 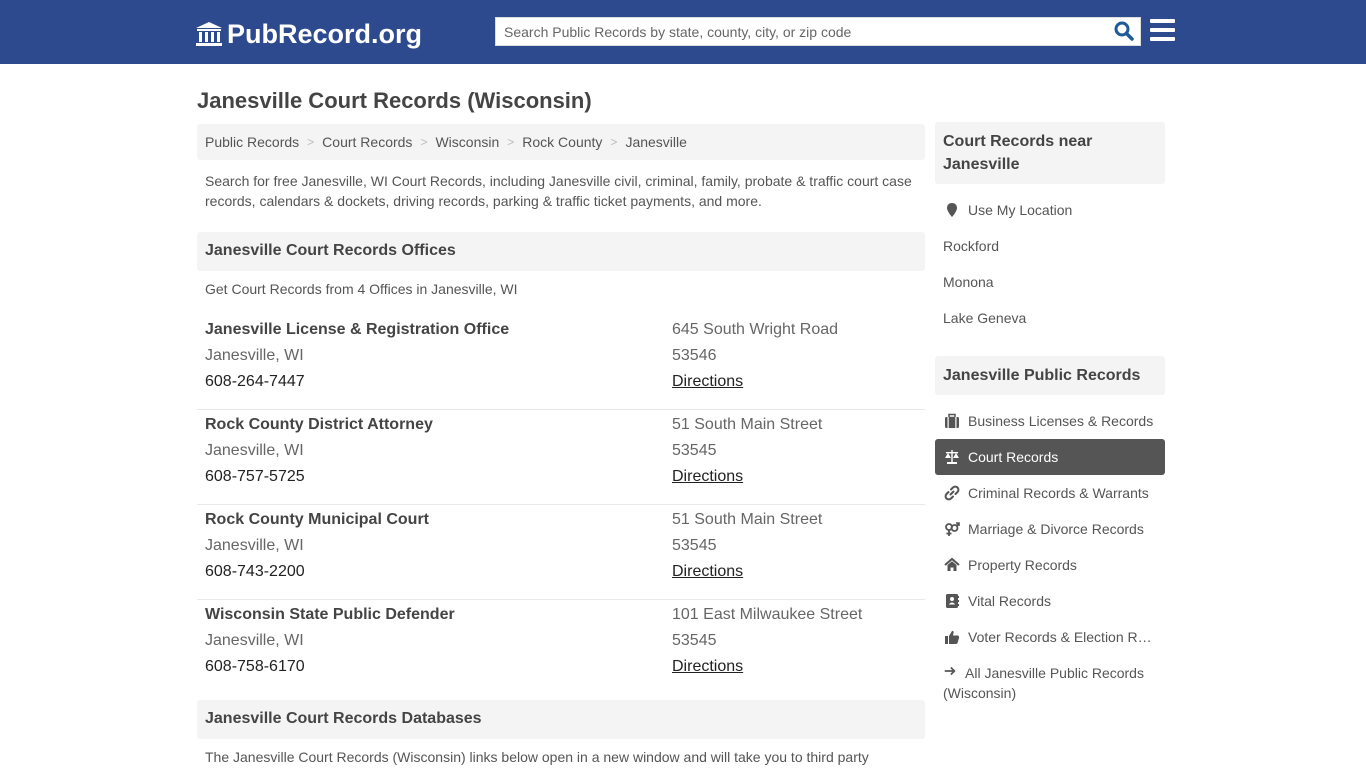 I want to click on sidebar-item-vital-records: Vital Records, so click(x=1050, y=601).